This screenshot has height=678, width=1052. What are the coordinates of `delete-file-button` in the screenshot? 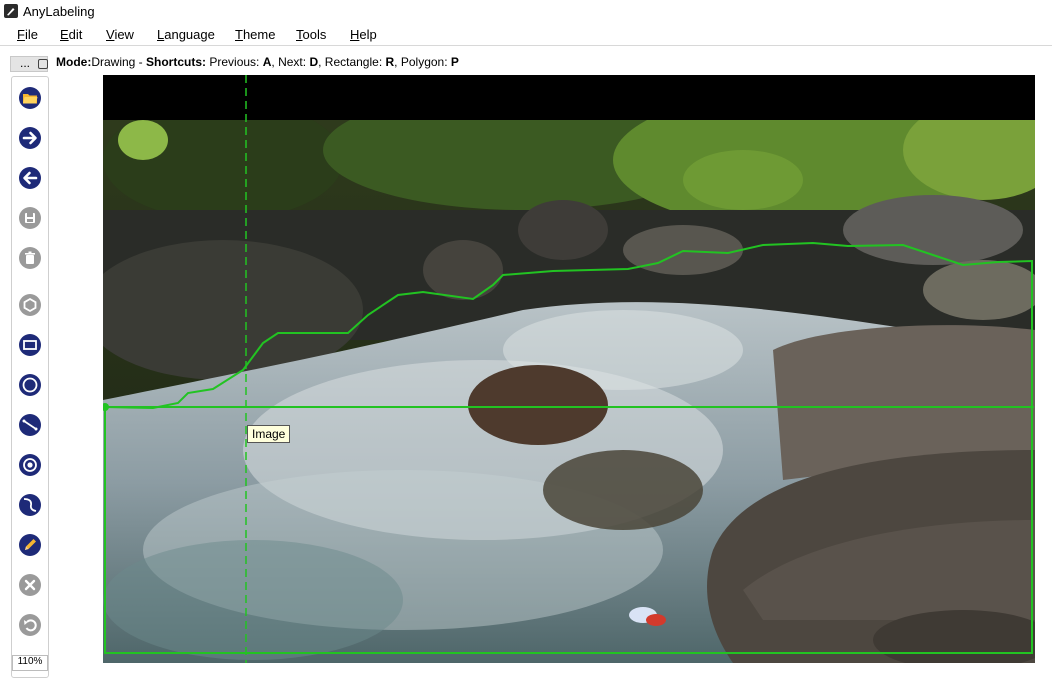 It's located at (30, 258).